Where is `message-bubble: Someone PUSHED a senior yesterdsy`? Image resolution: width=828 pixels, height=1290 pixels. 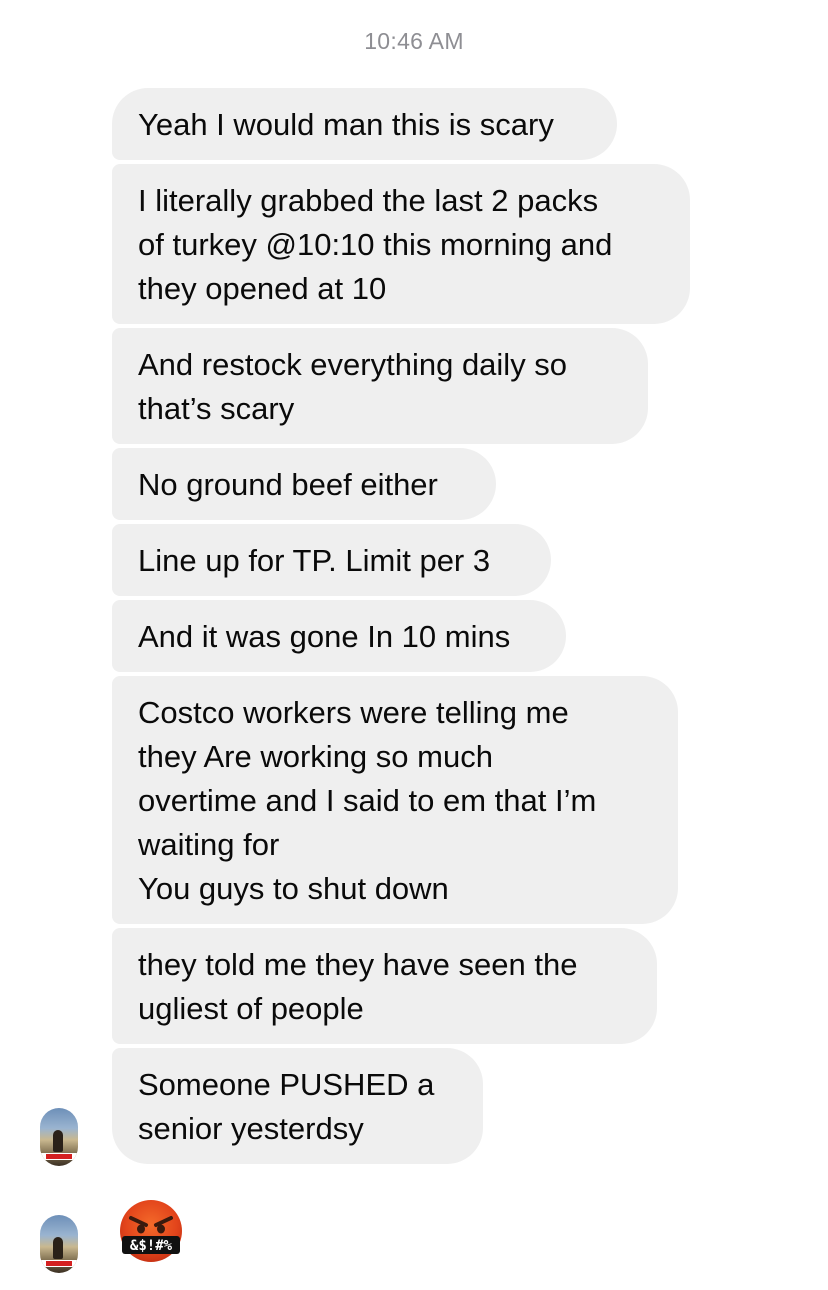
message-bubble: Someone PUSHED a senior yesterdsy is located at coordinates (297, 1106).